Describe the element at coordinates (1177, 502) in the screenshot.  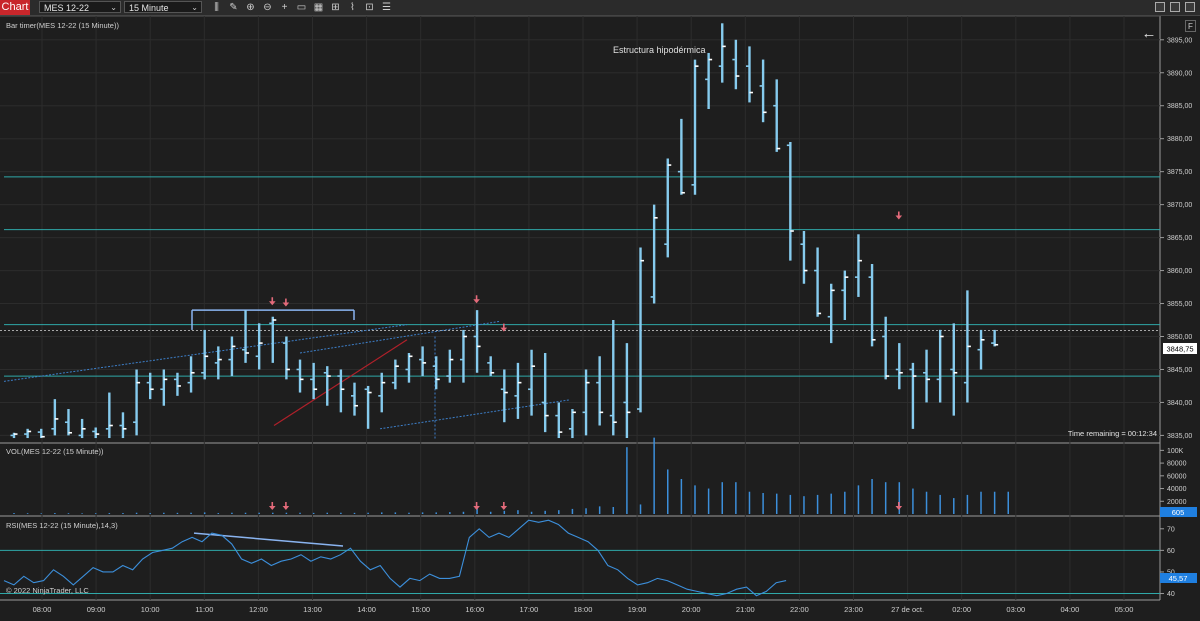
I see `volume-tick-label: 20000` at that location.